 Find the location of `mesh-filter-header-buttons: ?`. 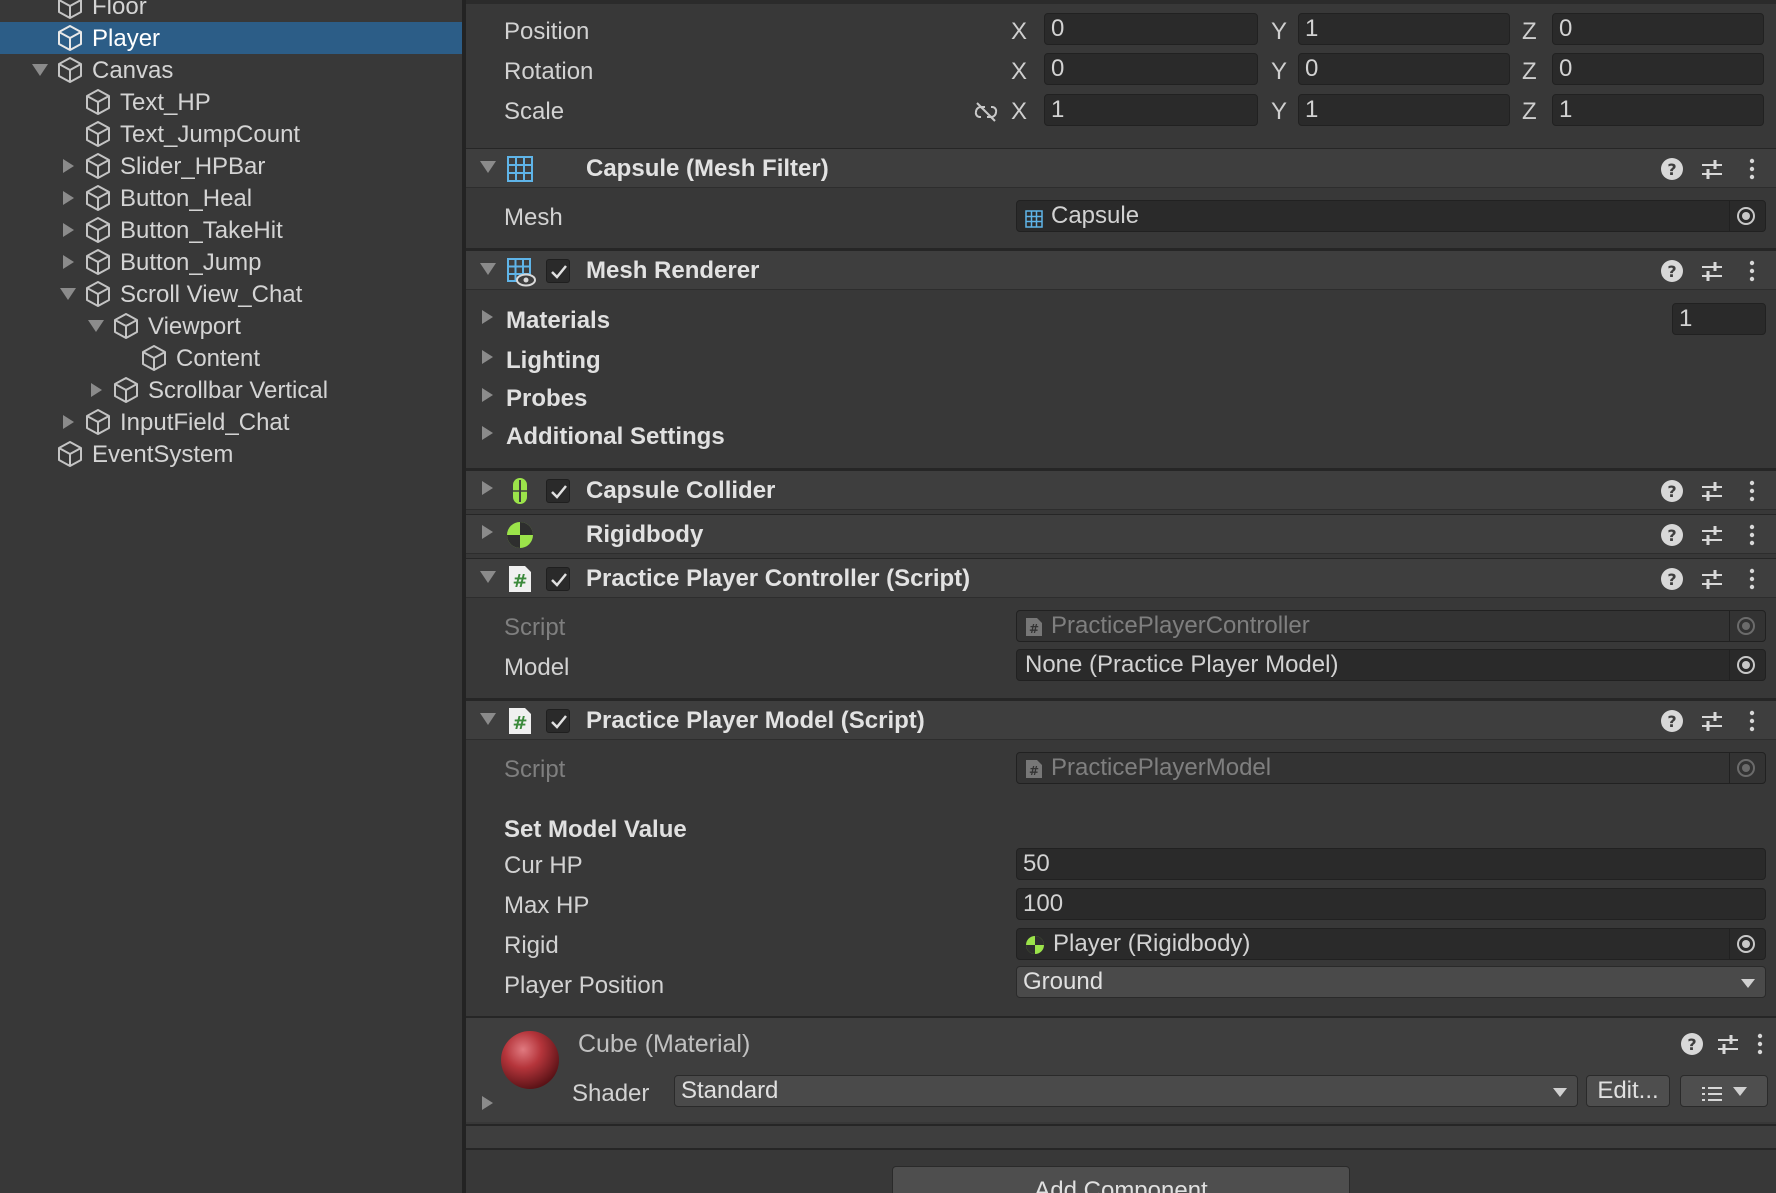

mesh-filter-header-buttons: ? is located at coordinates (1716, 169).